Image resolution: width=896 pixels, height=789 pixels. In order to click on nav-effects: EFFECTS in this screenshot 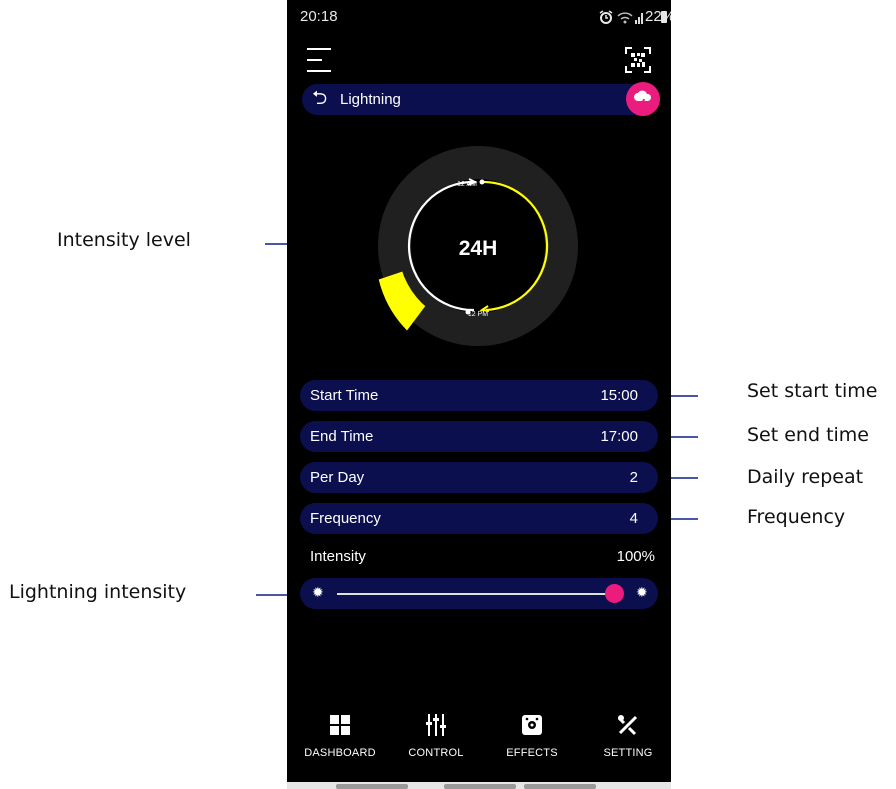, I will do `click(532, 735)`.